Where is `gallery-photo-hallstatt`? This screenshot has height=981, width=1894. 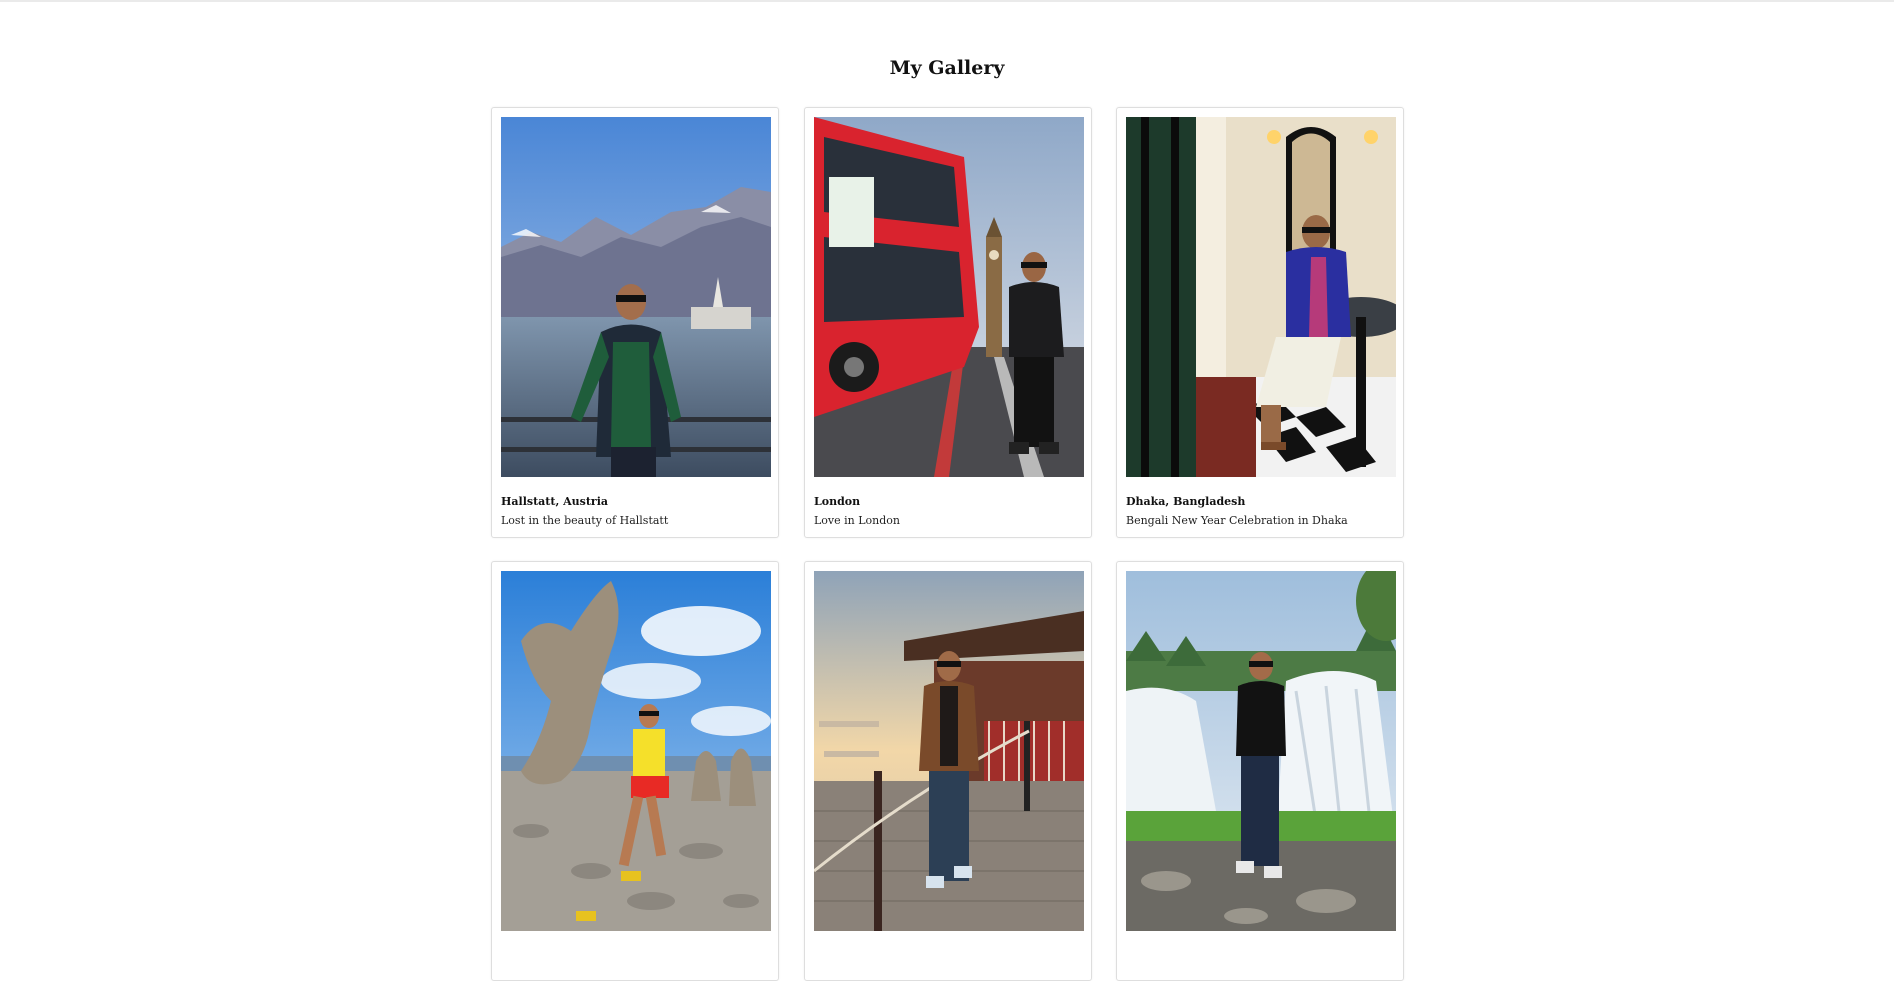
gallery-photo-hallstatt is located at coordinates (636, 297).